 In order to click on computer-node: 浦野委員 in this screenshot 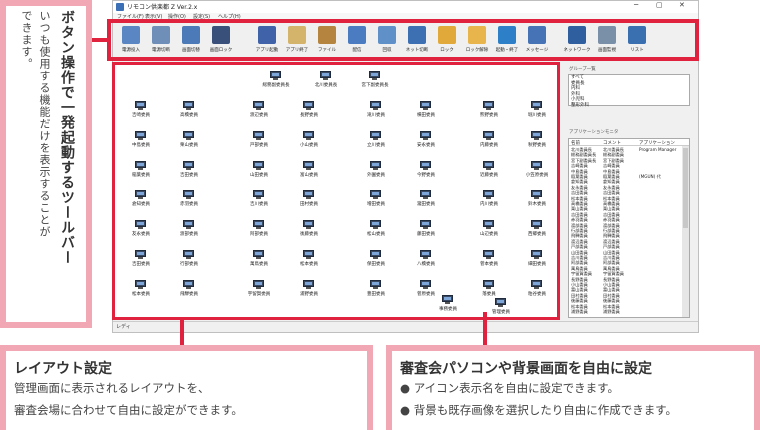, I will do `click(309, 291)`.